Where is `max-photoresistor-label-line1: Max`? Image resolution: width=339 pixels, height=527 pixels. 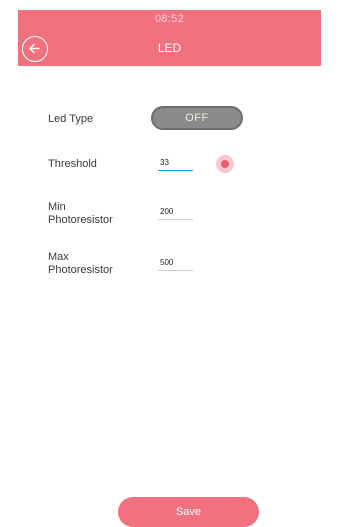
max-photoresistor-label-line1: Max is located at coordinates (58, 257).